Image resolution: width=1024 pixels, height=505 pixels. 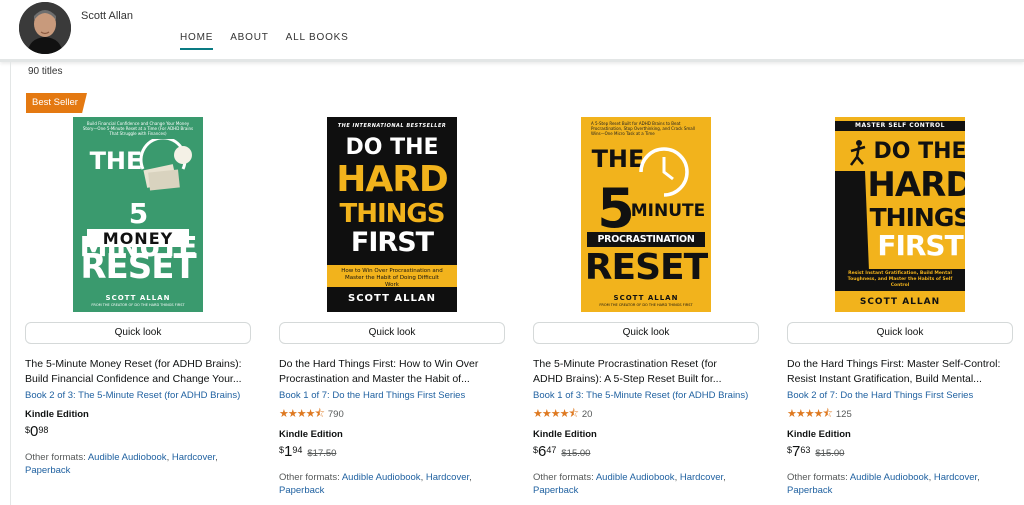 I want to click on list-price: $17.50, so click(x=322, y=453).